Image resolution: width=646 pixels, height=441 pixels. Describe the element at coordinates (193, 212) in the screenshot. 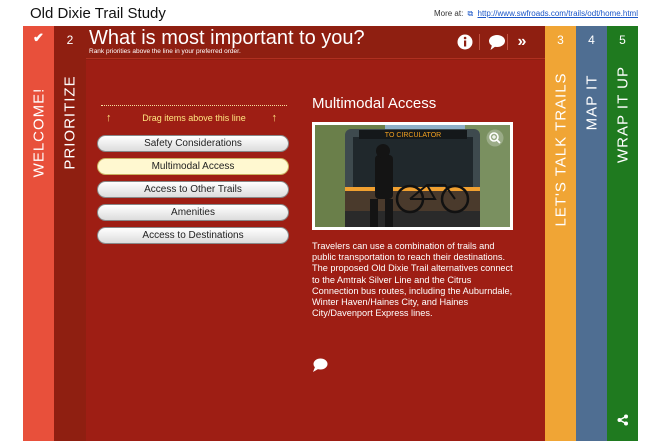

I see `priority-item-amenities: Amenities` at that location.